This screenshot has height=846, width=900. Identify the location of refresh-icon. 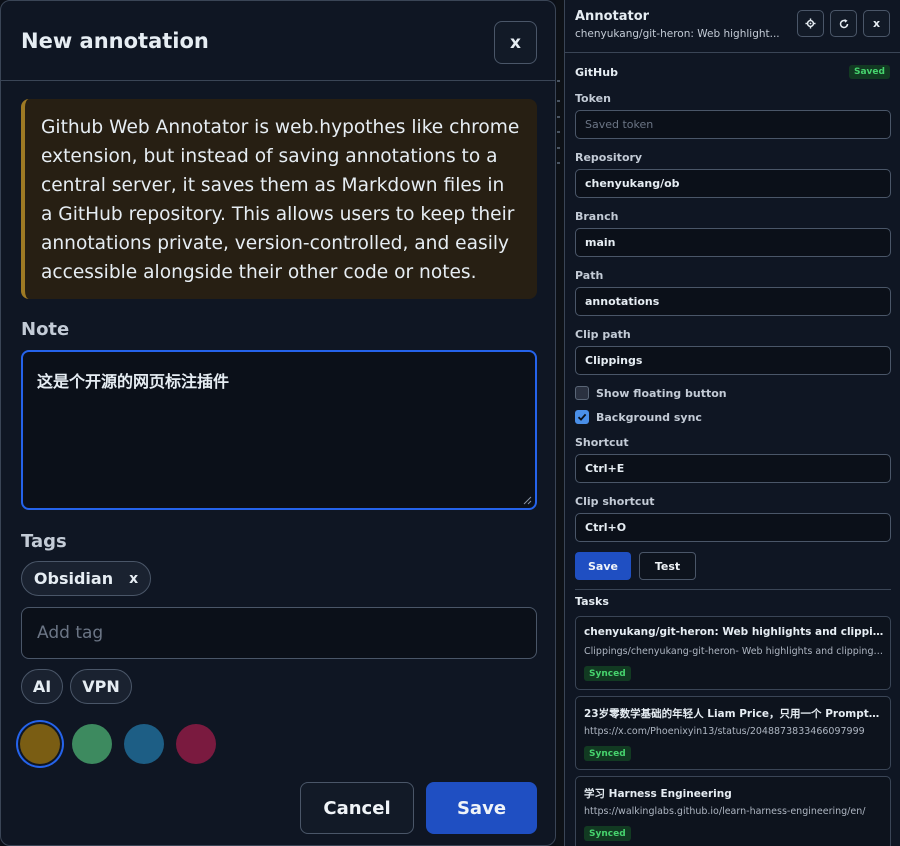
(843, 23).